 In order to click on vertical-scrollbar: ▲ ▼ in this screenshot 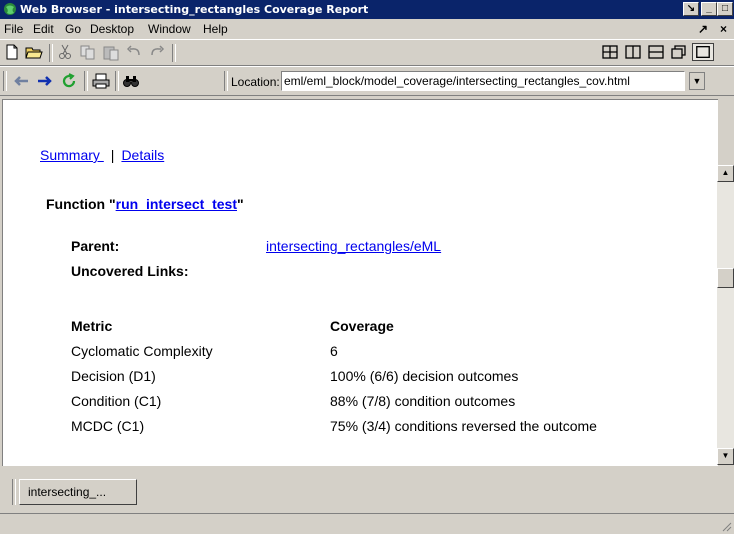, I will do `click(725, 315)`.